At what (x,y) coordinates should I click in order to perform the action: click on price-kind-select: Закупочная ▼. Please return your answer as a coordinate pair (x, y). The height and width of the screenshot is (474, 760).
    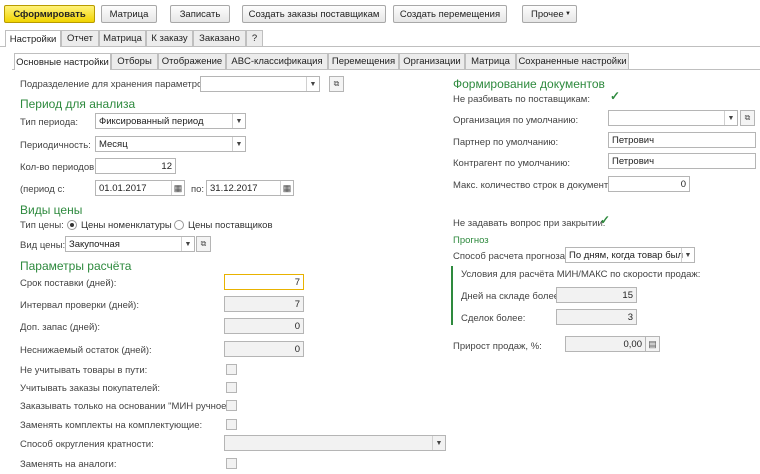
    Looking at the image, I should click on (130, 244).